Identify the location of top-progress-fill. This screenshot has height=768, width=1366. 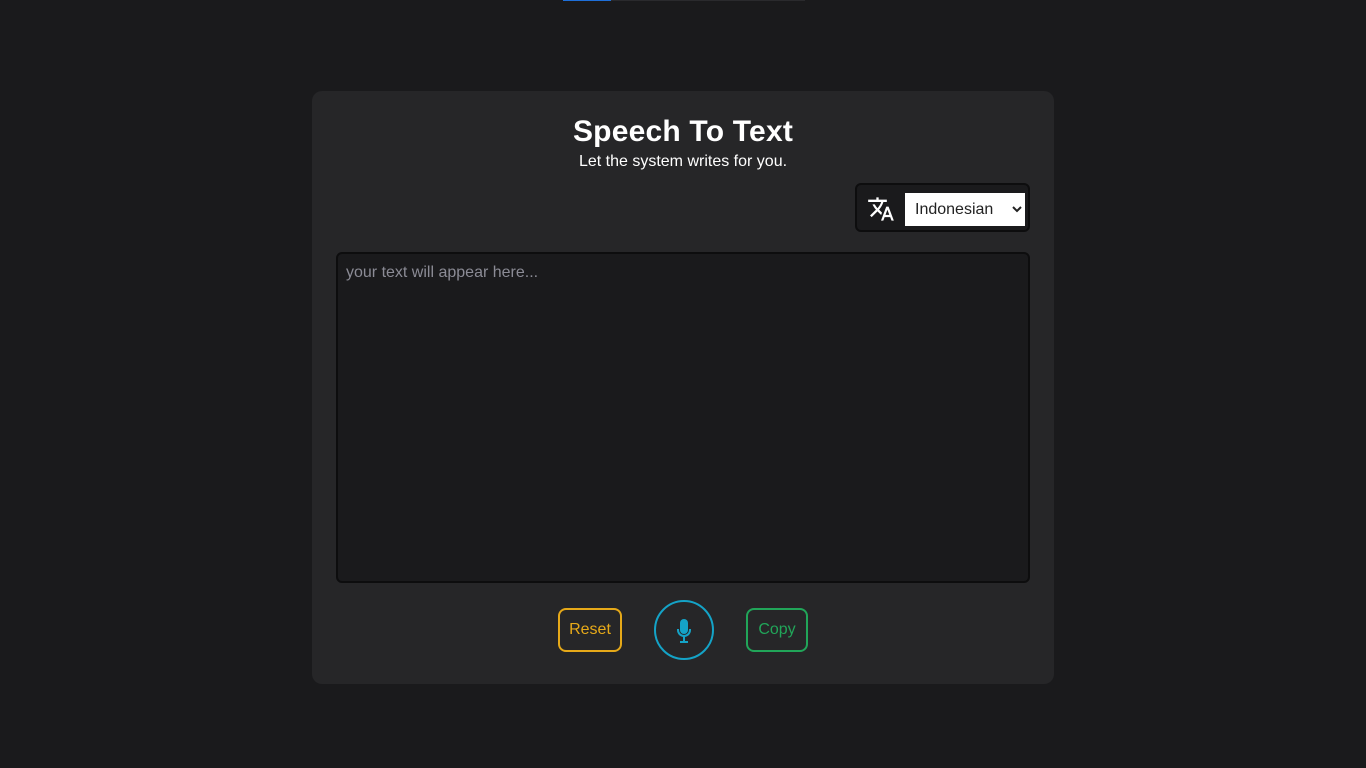
(587, 0).